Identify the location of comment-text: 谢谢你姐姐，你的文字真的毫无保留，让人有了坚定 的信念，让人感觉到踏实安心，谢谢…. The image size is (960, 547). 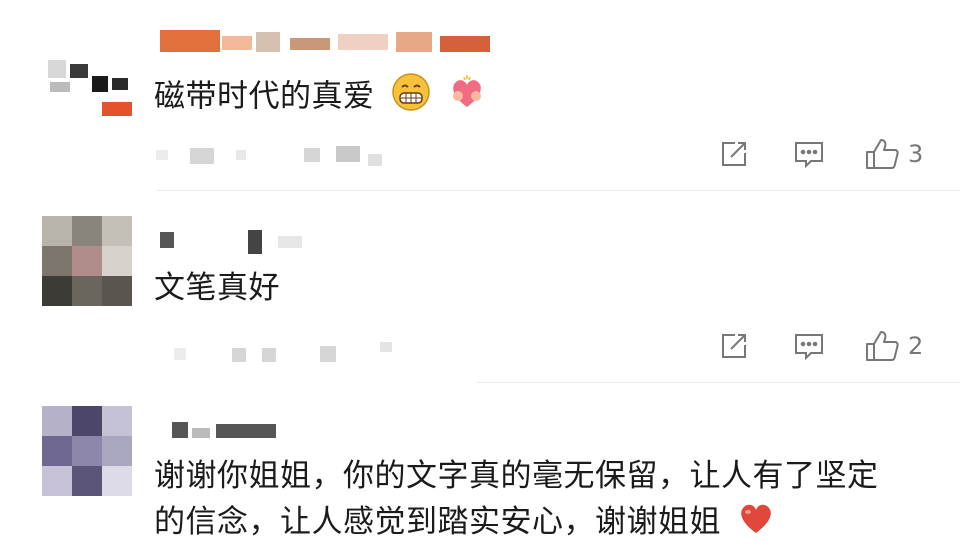
(516, 500).